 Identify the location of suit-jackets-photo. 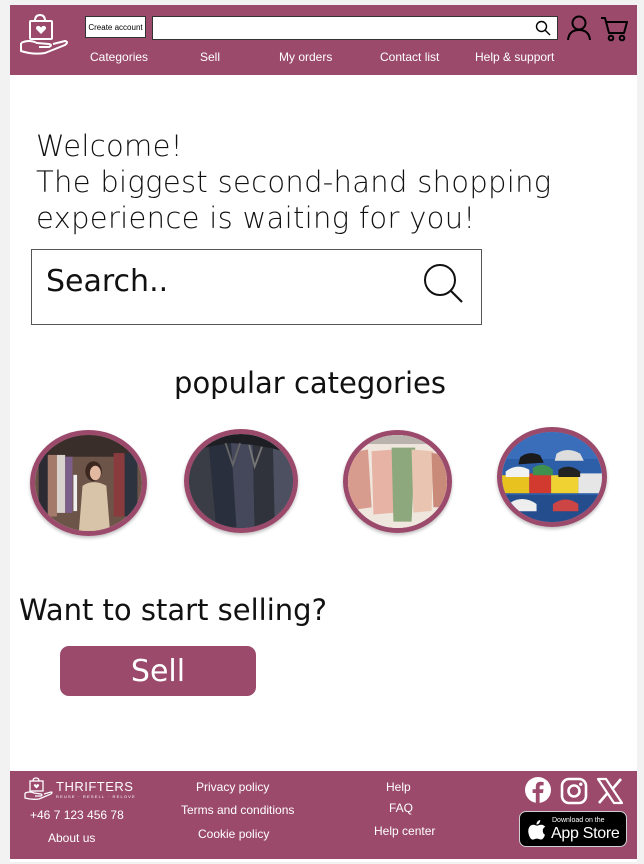
(241, 481).